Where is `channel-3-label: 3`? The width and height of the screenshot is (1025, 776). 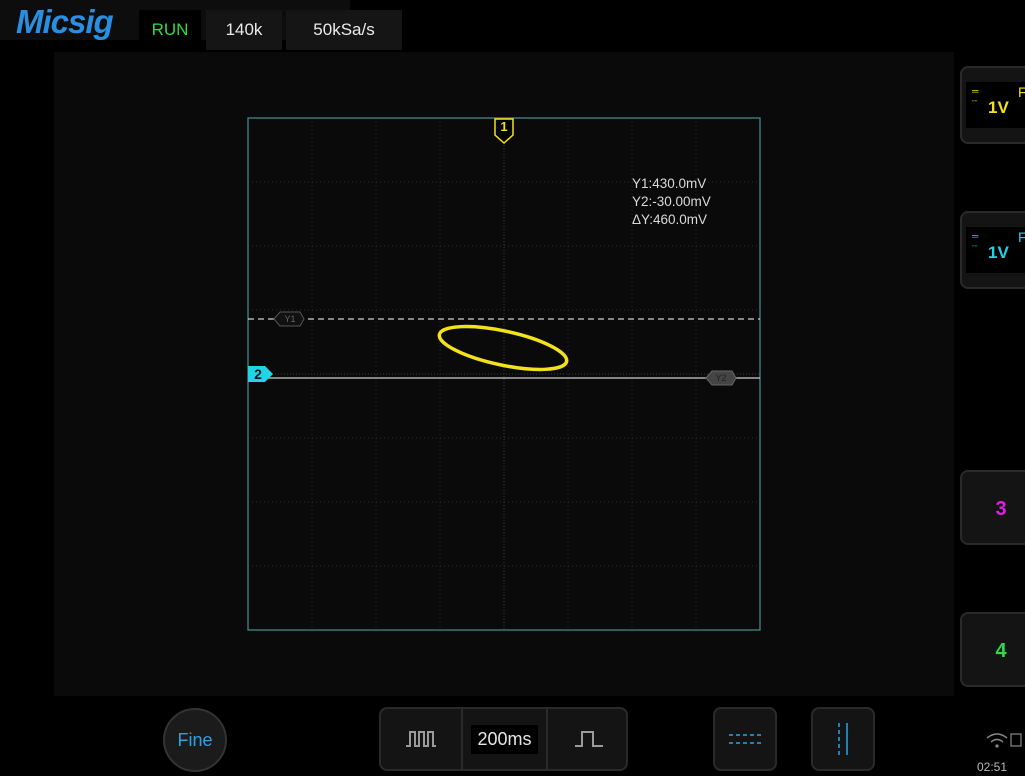
channel-3-label: 3 is located at coordinates (1001, 509).